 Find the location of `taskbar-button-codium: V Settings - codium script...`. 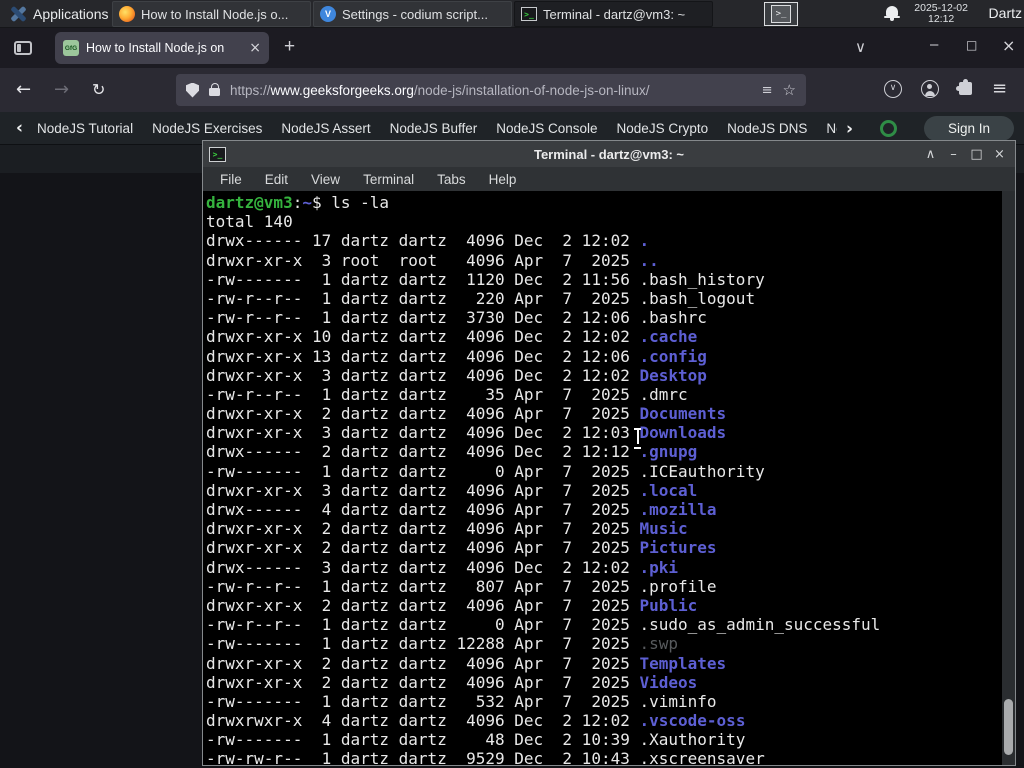

taskbar-button-codium: V Settings - codium script... is located at coordinates (412, 14).